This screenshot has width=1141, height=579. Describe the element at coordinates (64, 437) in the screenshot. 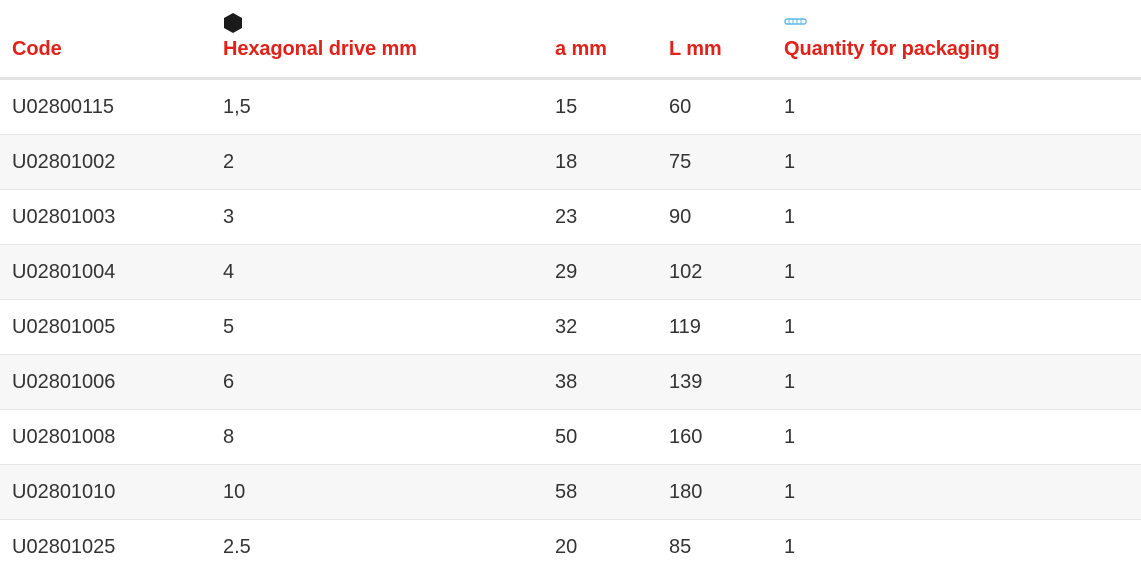

I see `cell-code: U02801008` at that location.